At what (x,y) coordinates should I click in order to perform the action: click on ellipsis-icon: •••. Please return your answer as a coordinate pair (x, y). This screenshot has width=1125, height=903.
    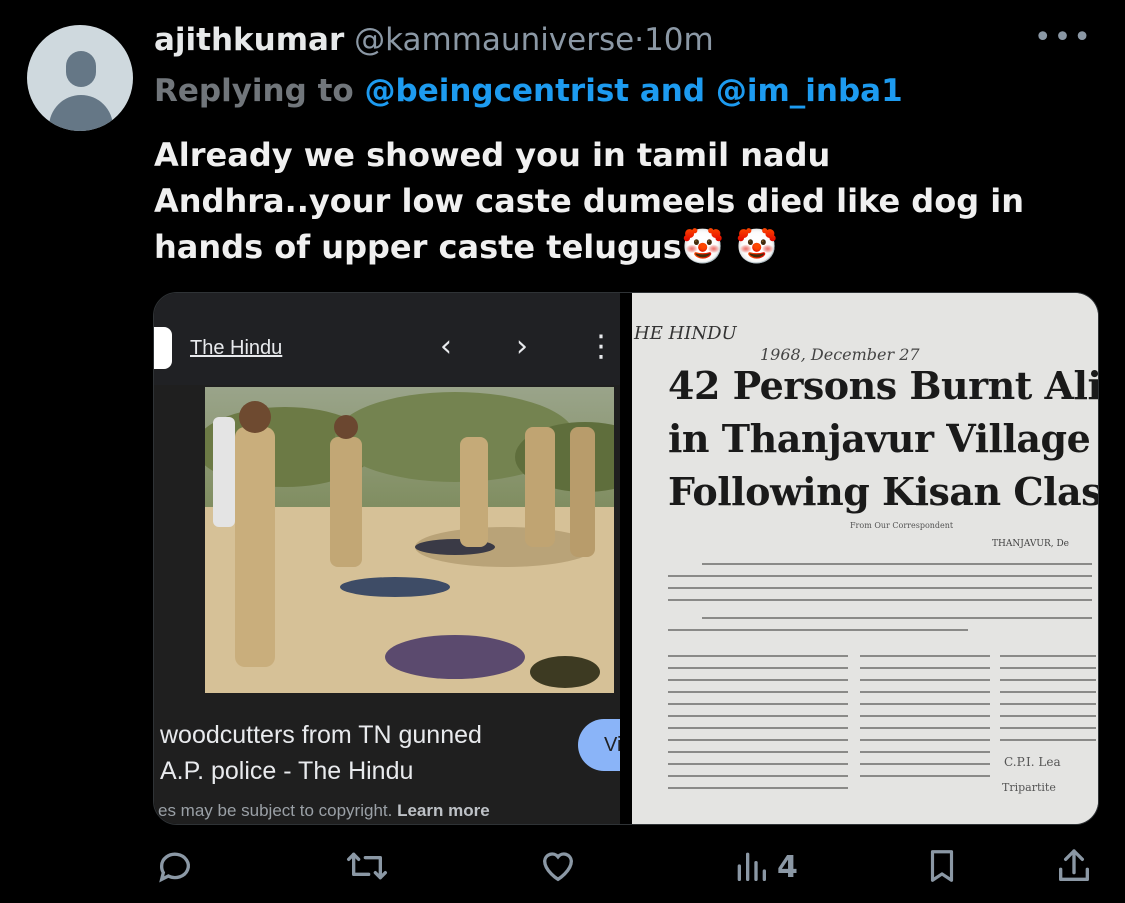
    Looking at the image, I should click on (1063, 37).